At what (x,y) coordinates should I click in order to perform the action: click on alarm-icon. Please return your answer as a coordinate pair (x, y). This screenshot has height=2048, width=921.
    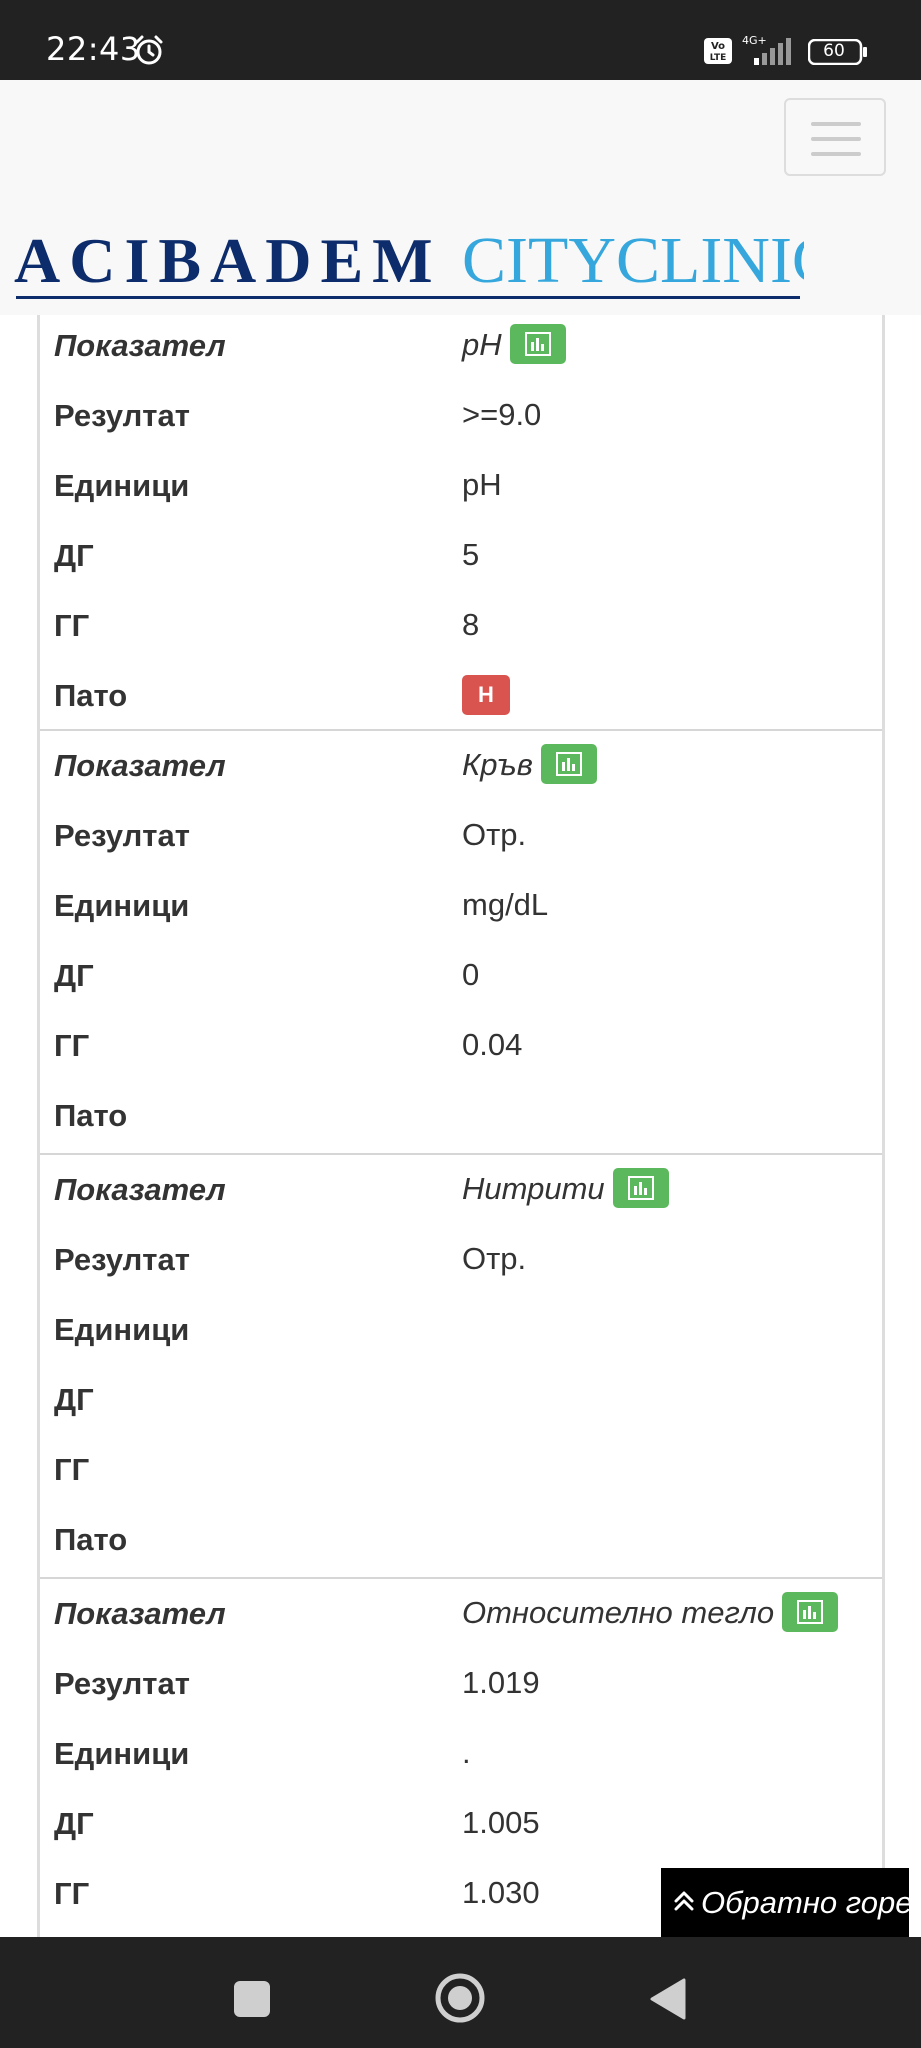
    Looking at the image, I should click on (149, 52).